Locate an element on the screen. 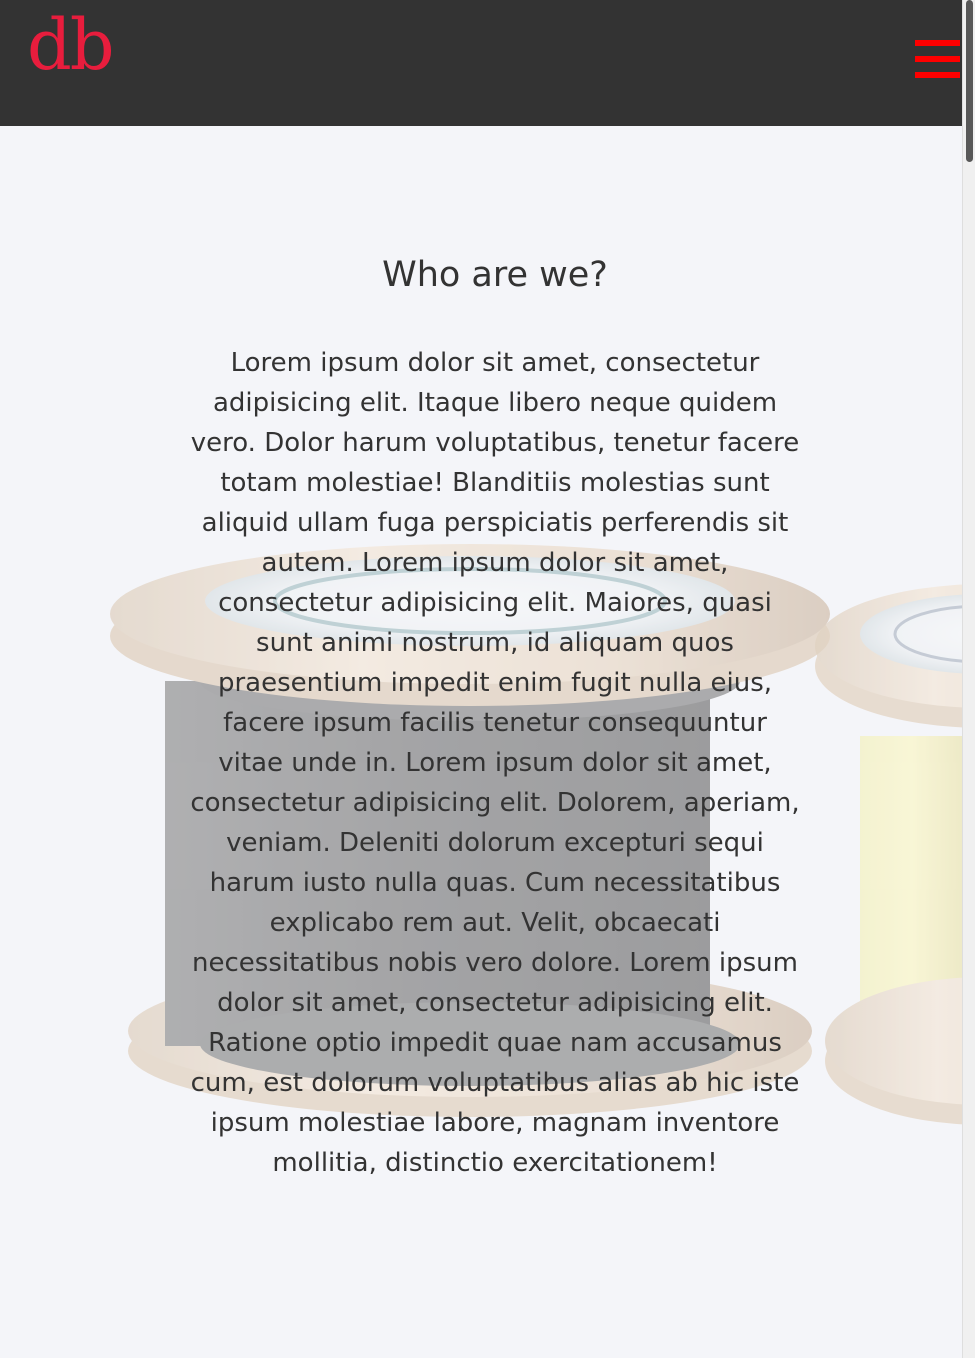 The width and height of the screenshot is (975, 1358). hamburger-menu-icon is located at coordinates (937, 59).